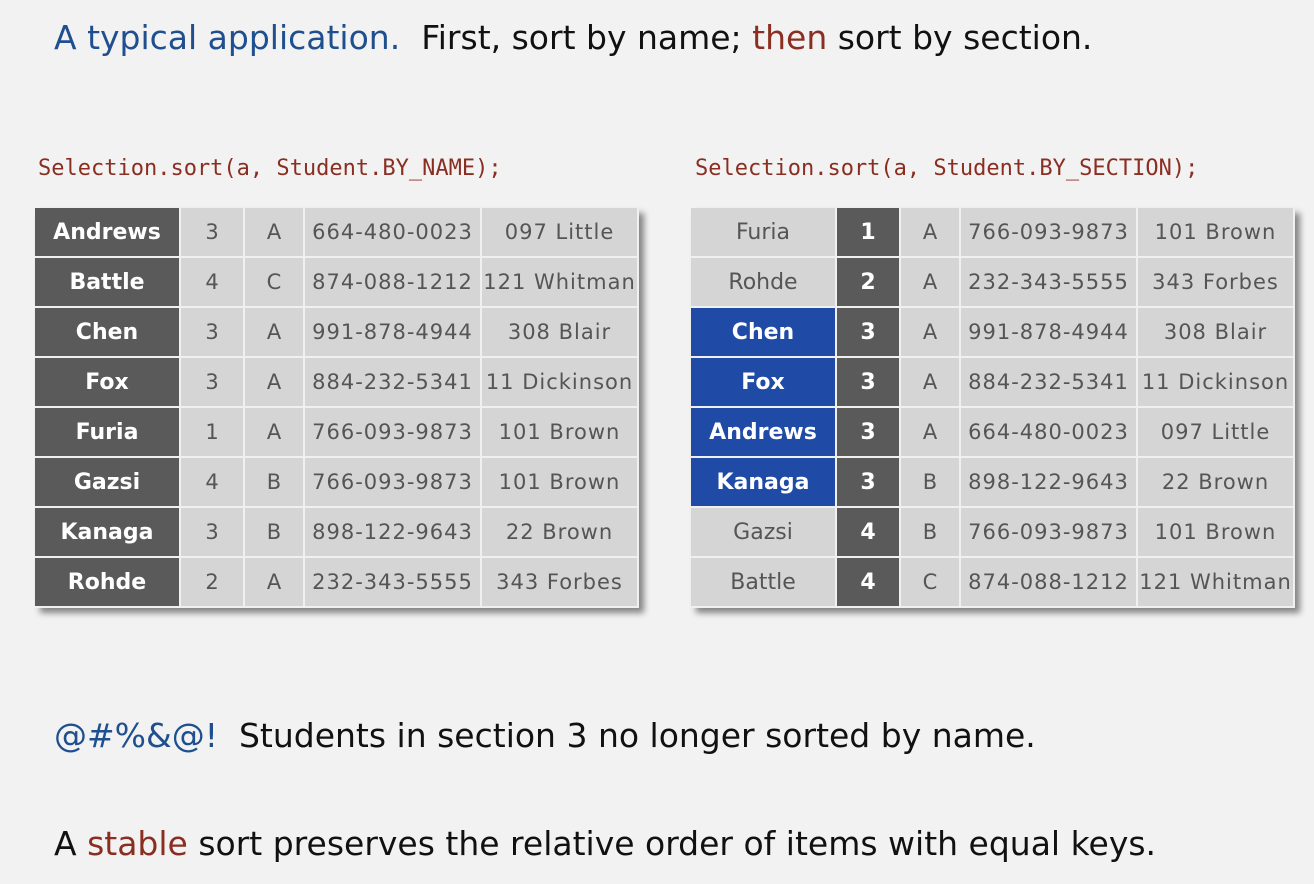 The height and width of the screenshot is (884, 1314). Describe the element at coordinates (764, 332) in the screenshot. I see `name-cell: Chen` at that location.